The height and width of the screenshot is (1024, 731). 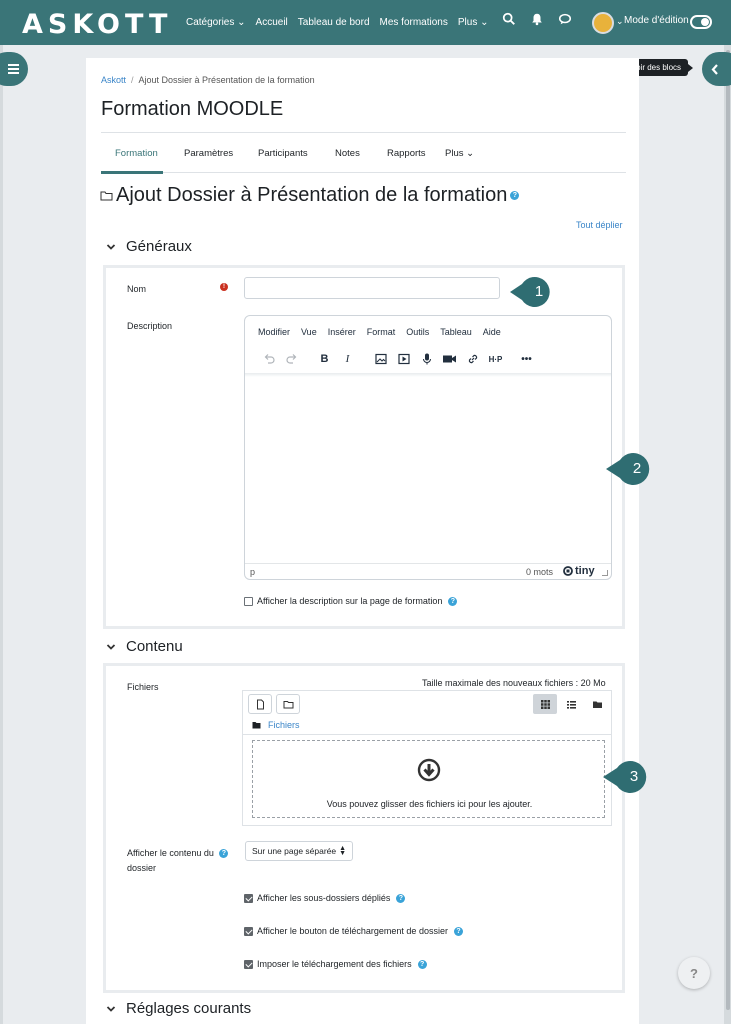 What do you see at coordinates (309, 332) in the screenshot?
I see `menu-view: Vue` at bounding box center [309, 332].